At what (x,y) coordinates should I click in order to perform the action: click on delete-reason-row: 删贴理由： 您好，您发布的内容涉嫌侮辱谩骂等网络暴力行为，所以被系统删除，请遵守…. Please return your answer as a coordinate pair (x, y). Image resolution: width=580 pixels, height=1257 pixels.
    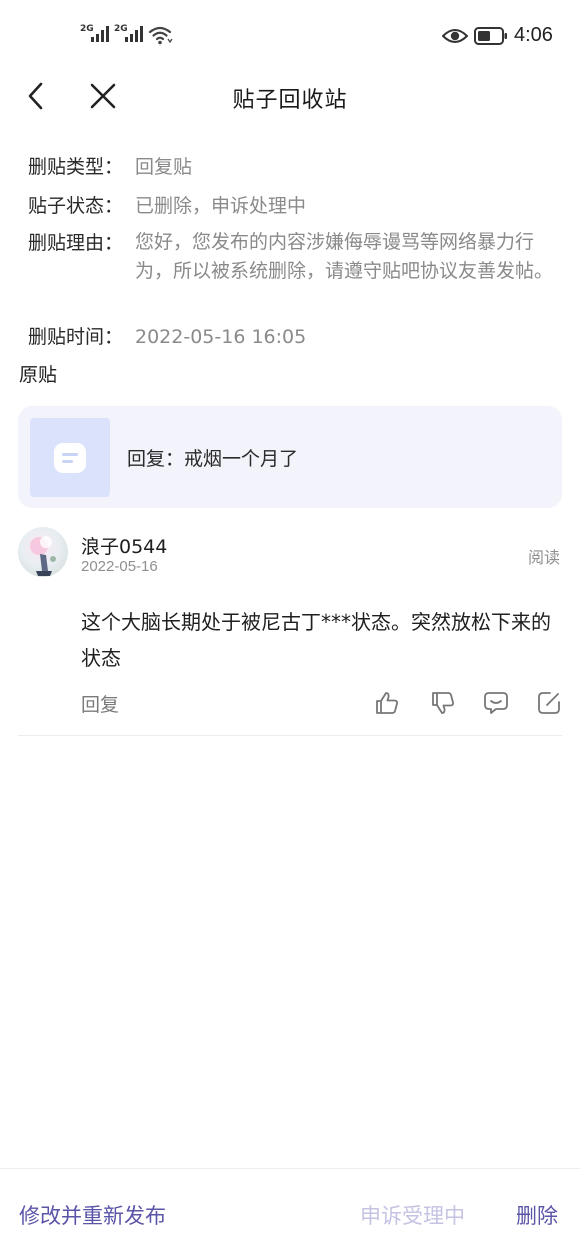
    Looking at the image, I should click on (296, 257).